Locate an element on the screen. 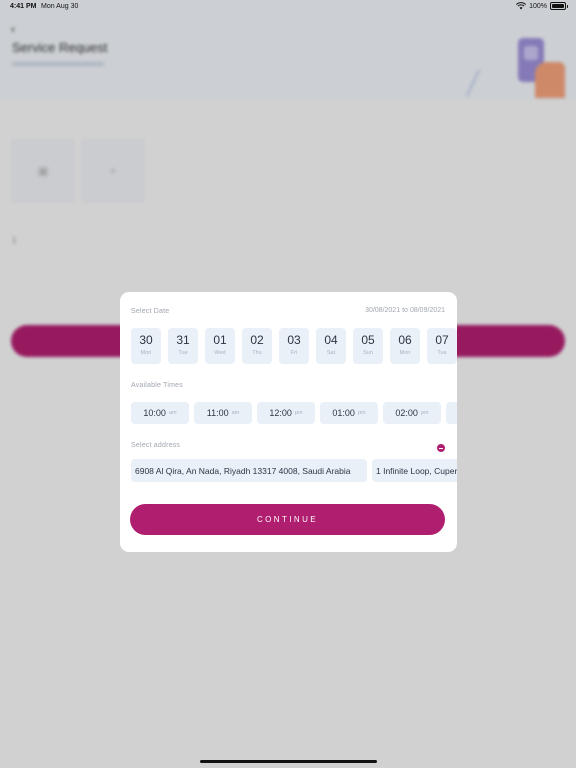 The image size is (576, 768). time-chip: 02:00 pm is located at coordinates (412, 413).